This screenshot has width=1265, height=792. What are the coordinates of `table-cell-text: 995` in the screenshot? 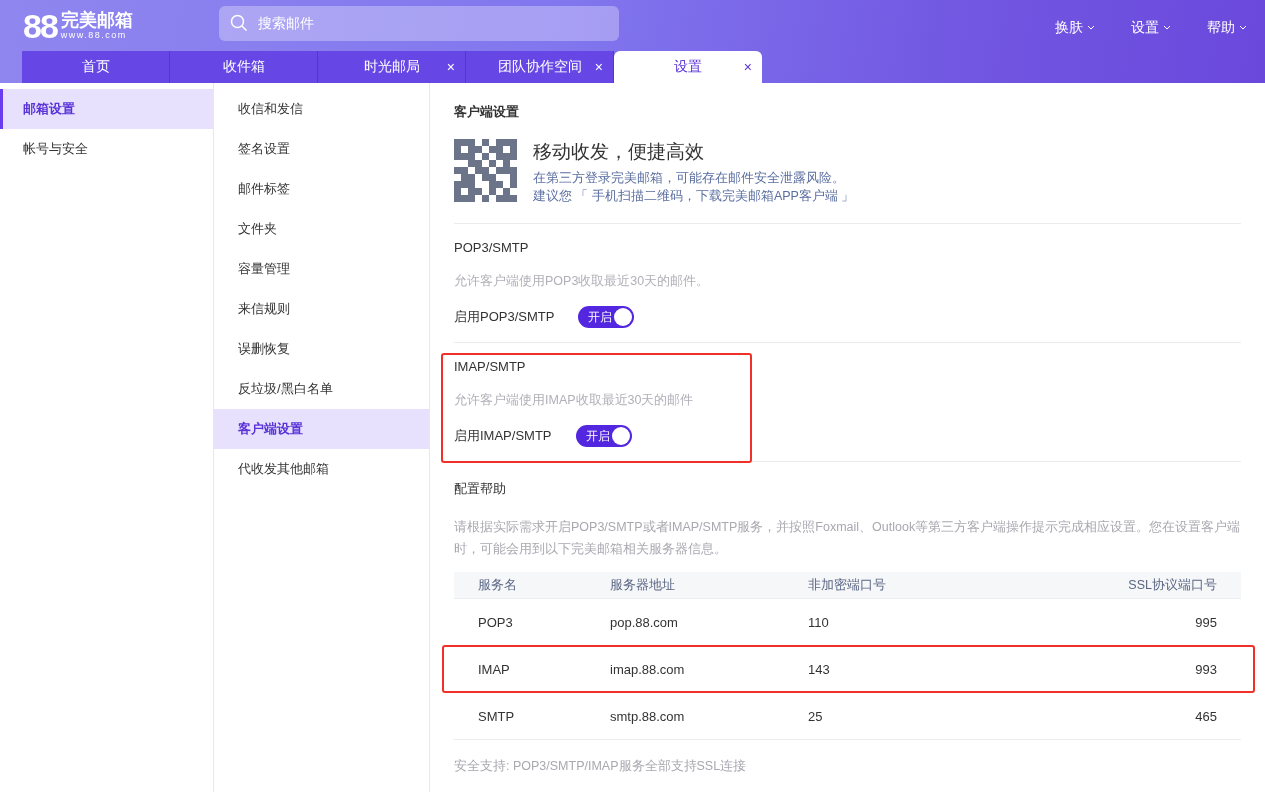 It's located at (1206, 622).